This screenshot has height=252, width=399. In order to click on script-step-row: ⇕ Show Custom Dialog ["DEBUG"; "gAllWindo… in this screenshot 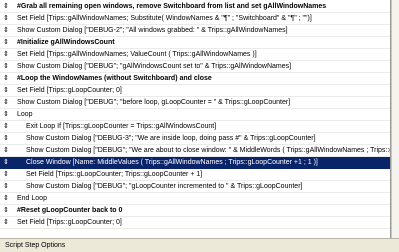, I will do `click(195, 67)`.